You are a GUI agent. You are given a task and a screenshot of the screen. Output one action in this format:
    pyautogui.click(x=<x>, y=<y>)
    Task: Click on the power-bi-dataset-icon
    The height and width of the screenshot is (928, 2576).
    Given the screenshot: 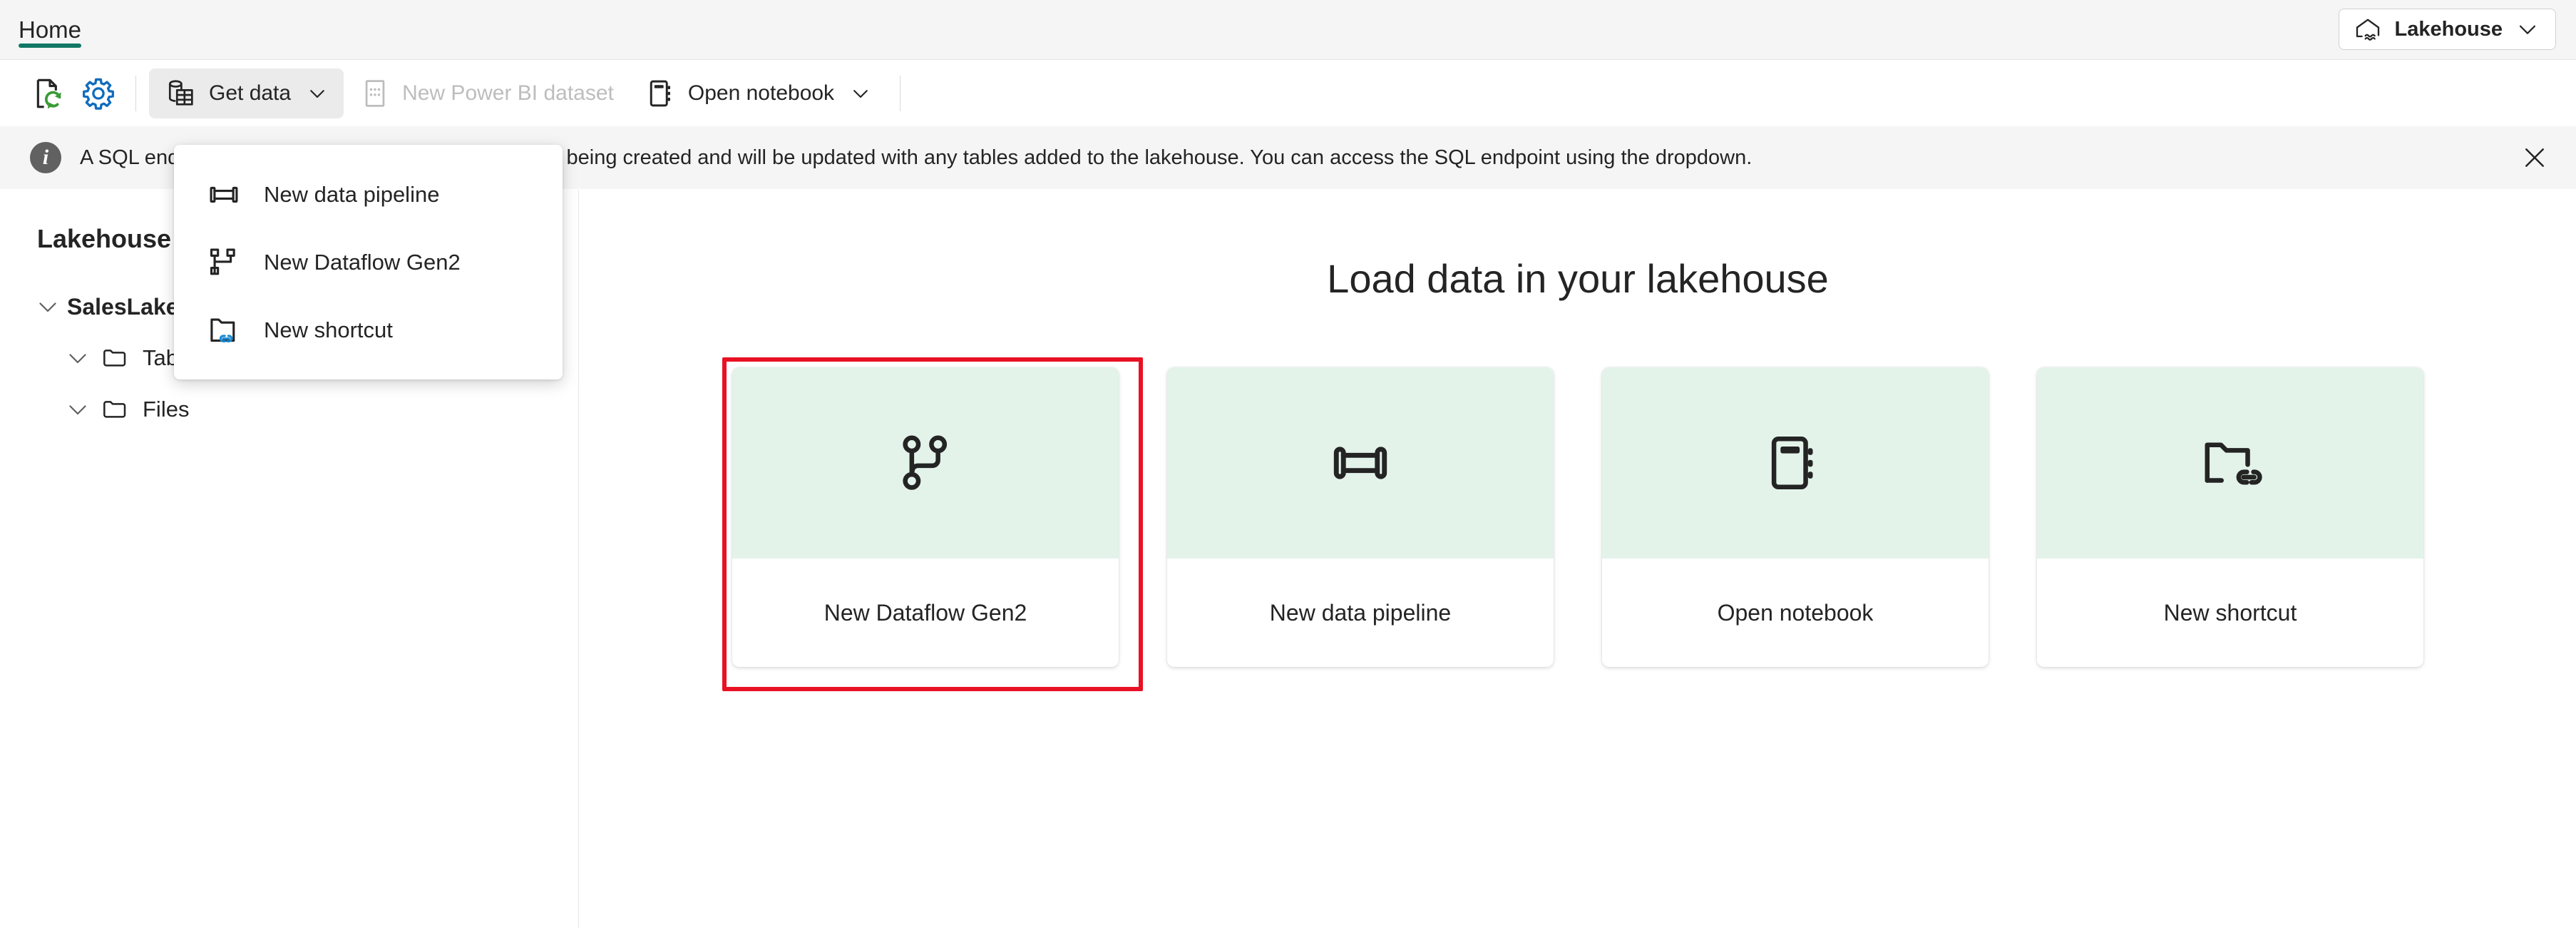 What is the action you would take?
    pyautogui.click(x=375, y=93)
    